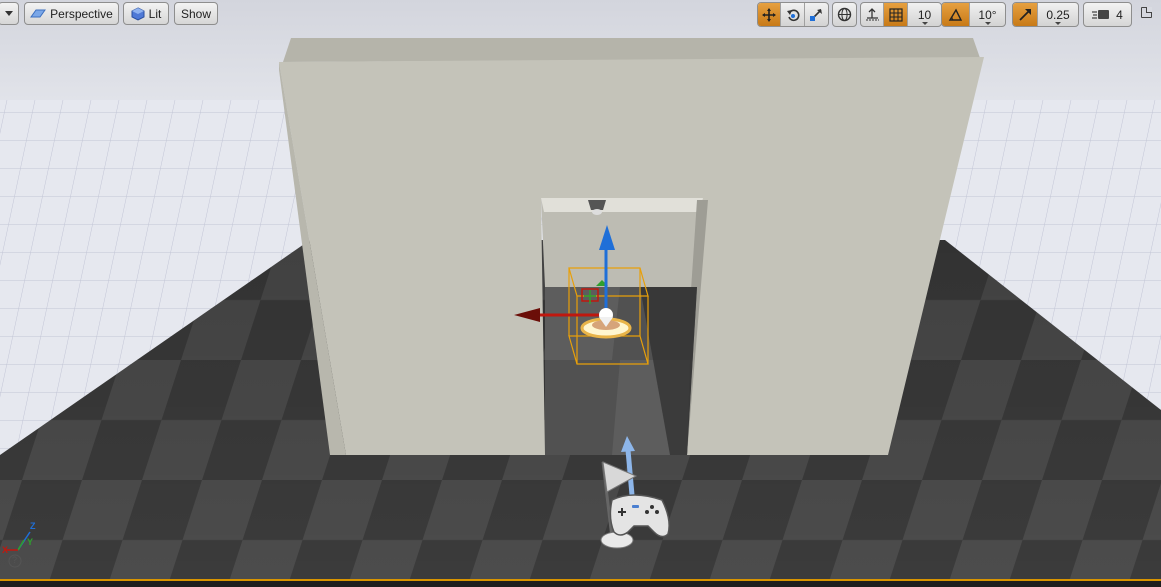  I want to click on axis-x-label: X, so click(5, 550).